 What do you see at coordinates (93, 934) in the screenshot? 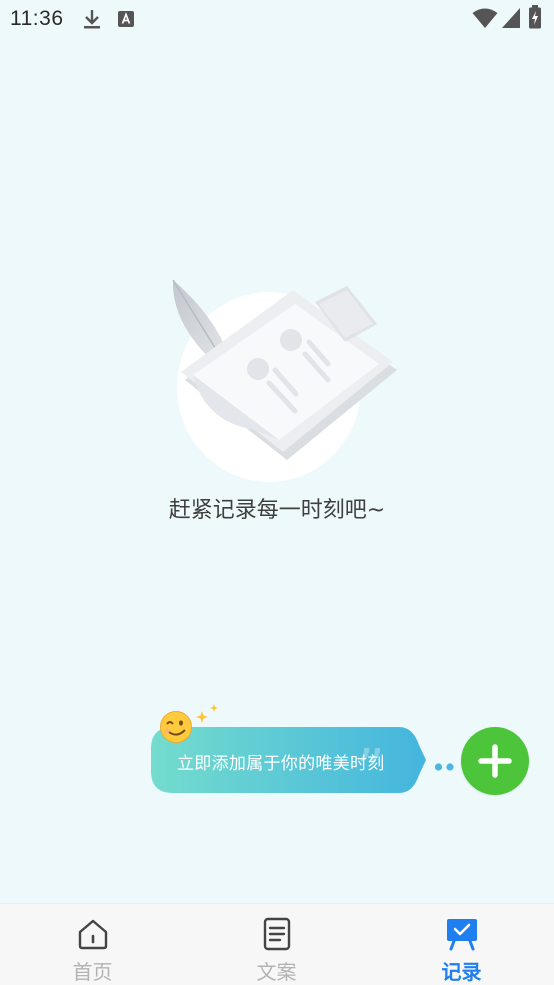
I see `home-icon` at bounding box center [93, 934].